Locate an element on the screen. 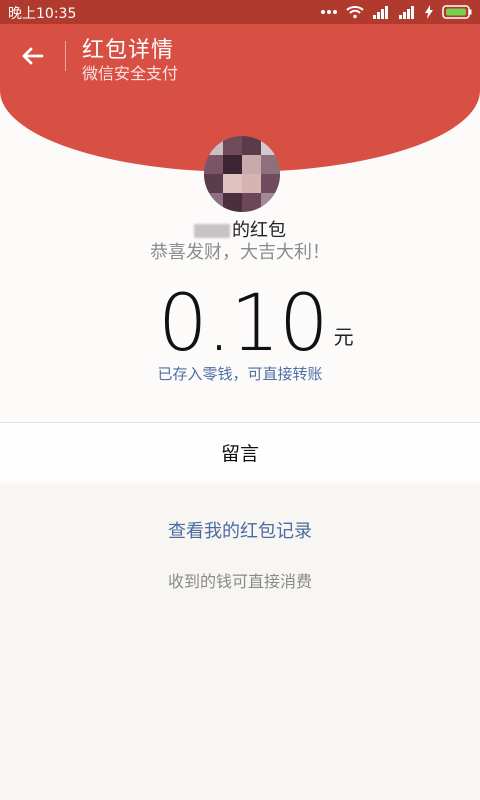  message-button: 留言 is located at coordinates (240, 452).